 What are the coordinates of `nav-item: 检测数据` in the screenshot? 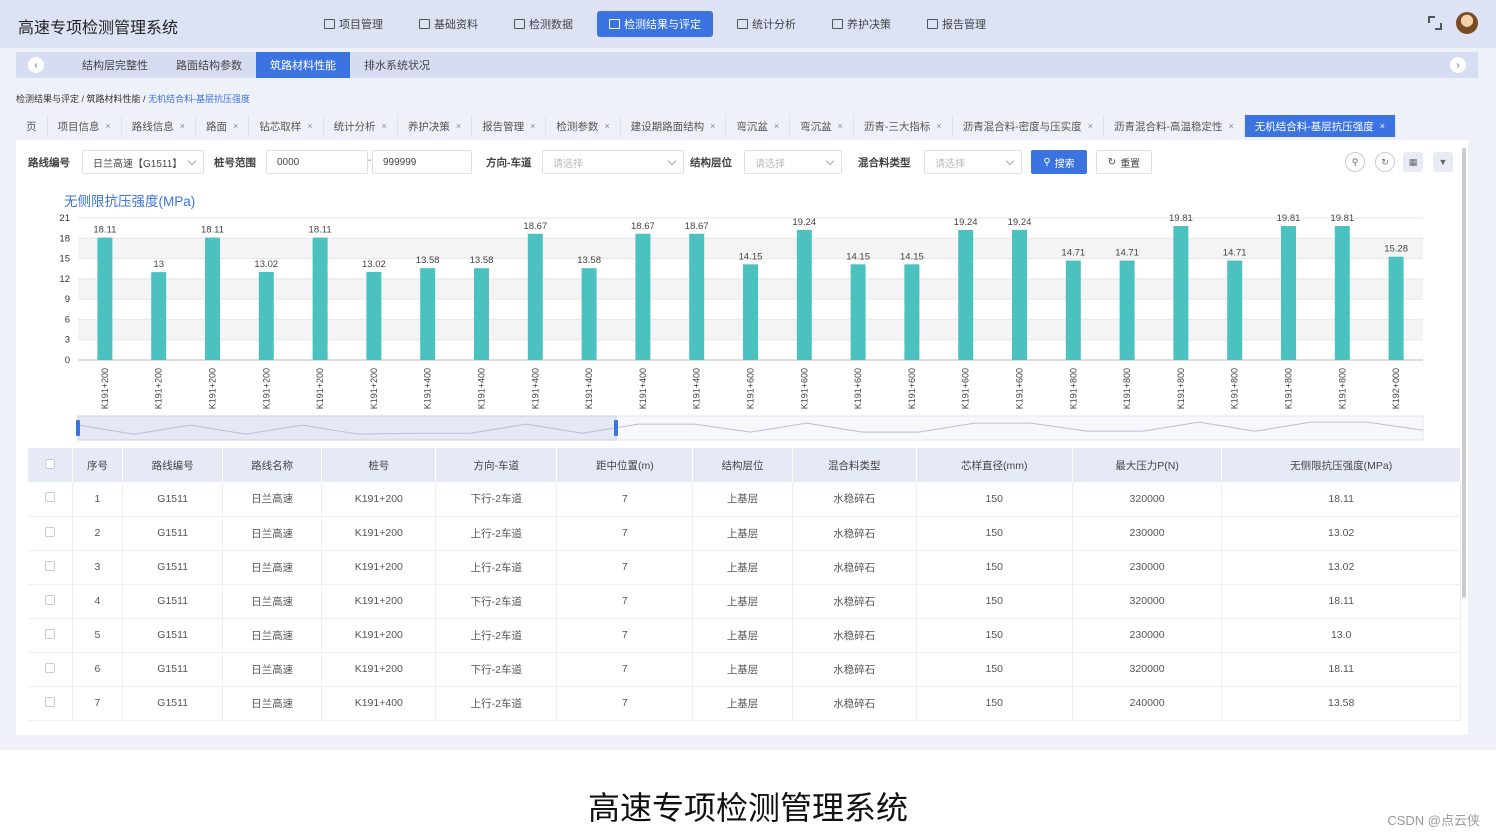 It's located at (543, 24).